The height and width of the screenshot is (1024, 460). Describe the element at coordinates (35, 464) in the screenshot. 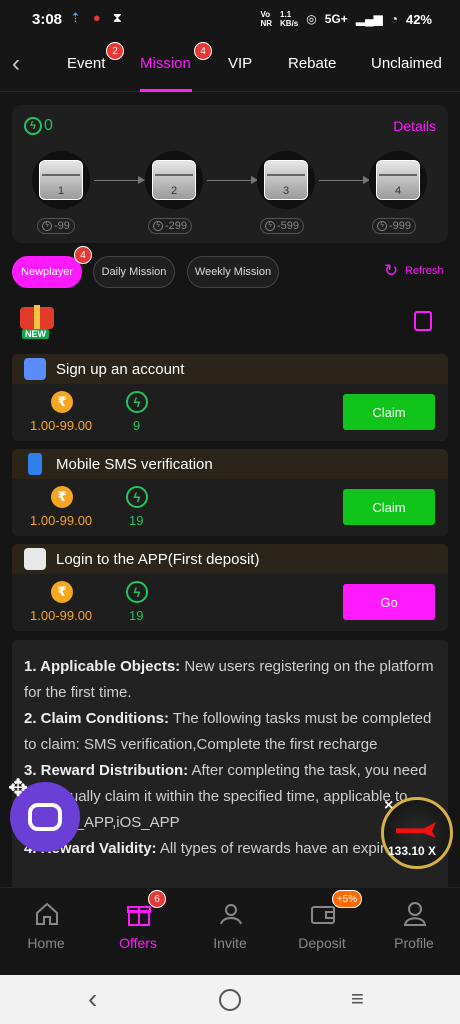

I see `phone-icon` at that location.